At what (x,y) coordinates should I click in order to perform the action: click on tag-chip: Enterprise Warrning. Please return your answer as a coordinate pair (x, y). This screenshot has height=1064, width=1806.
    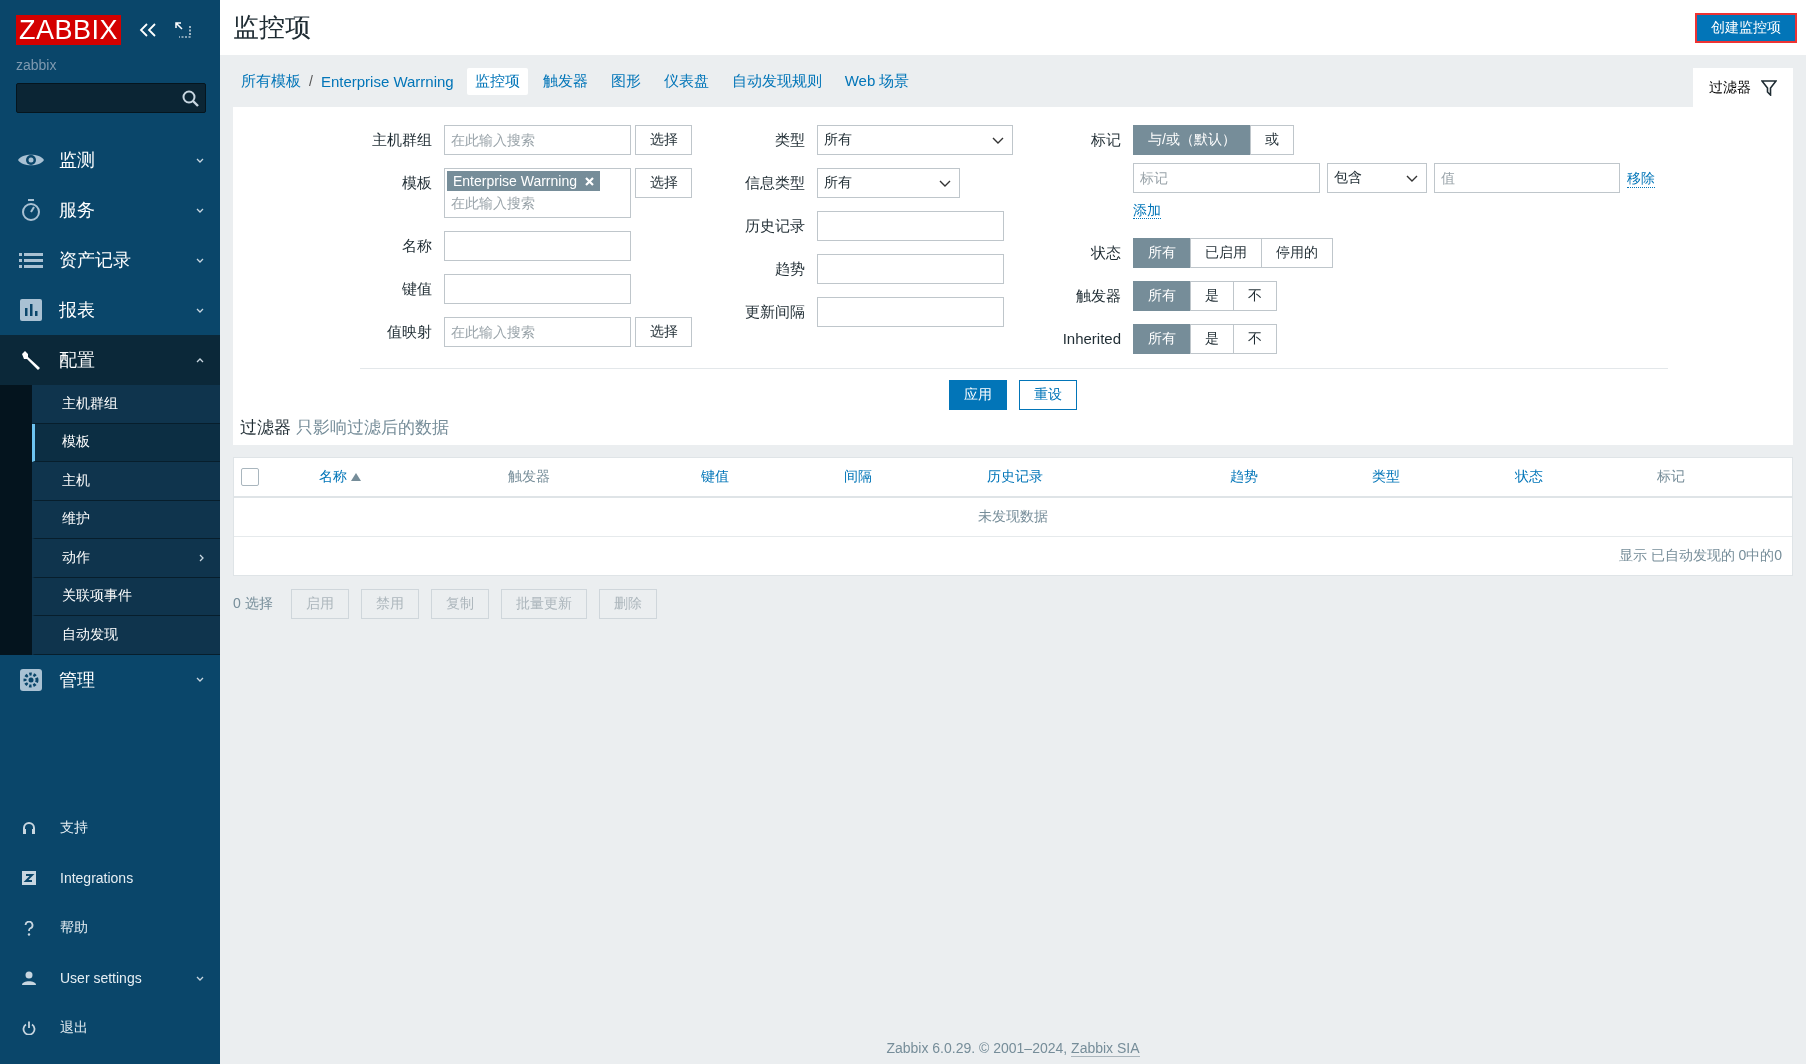
    Looking at the image, I should click on (523, 181).